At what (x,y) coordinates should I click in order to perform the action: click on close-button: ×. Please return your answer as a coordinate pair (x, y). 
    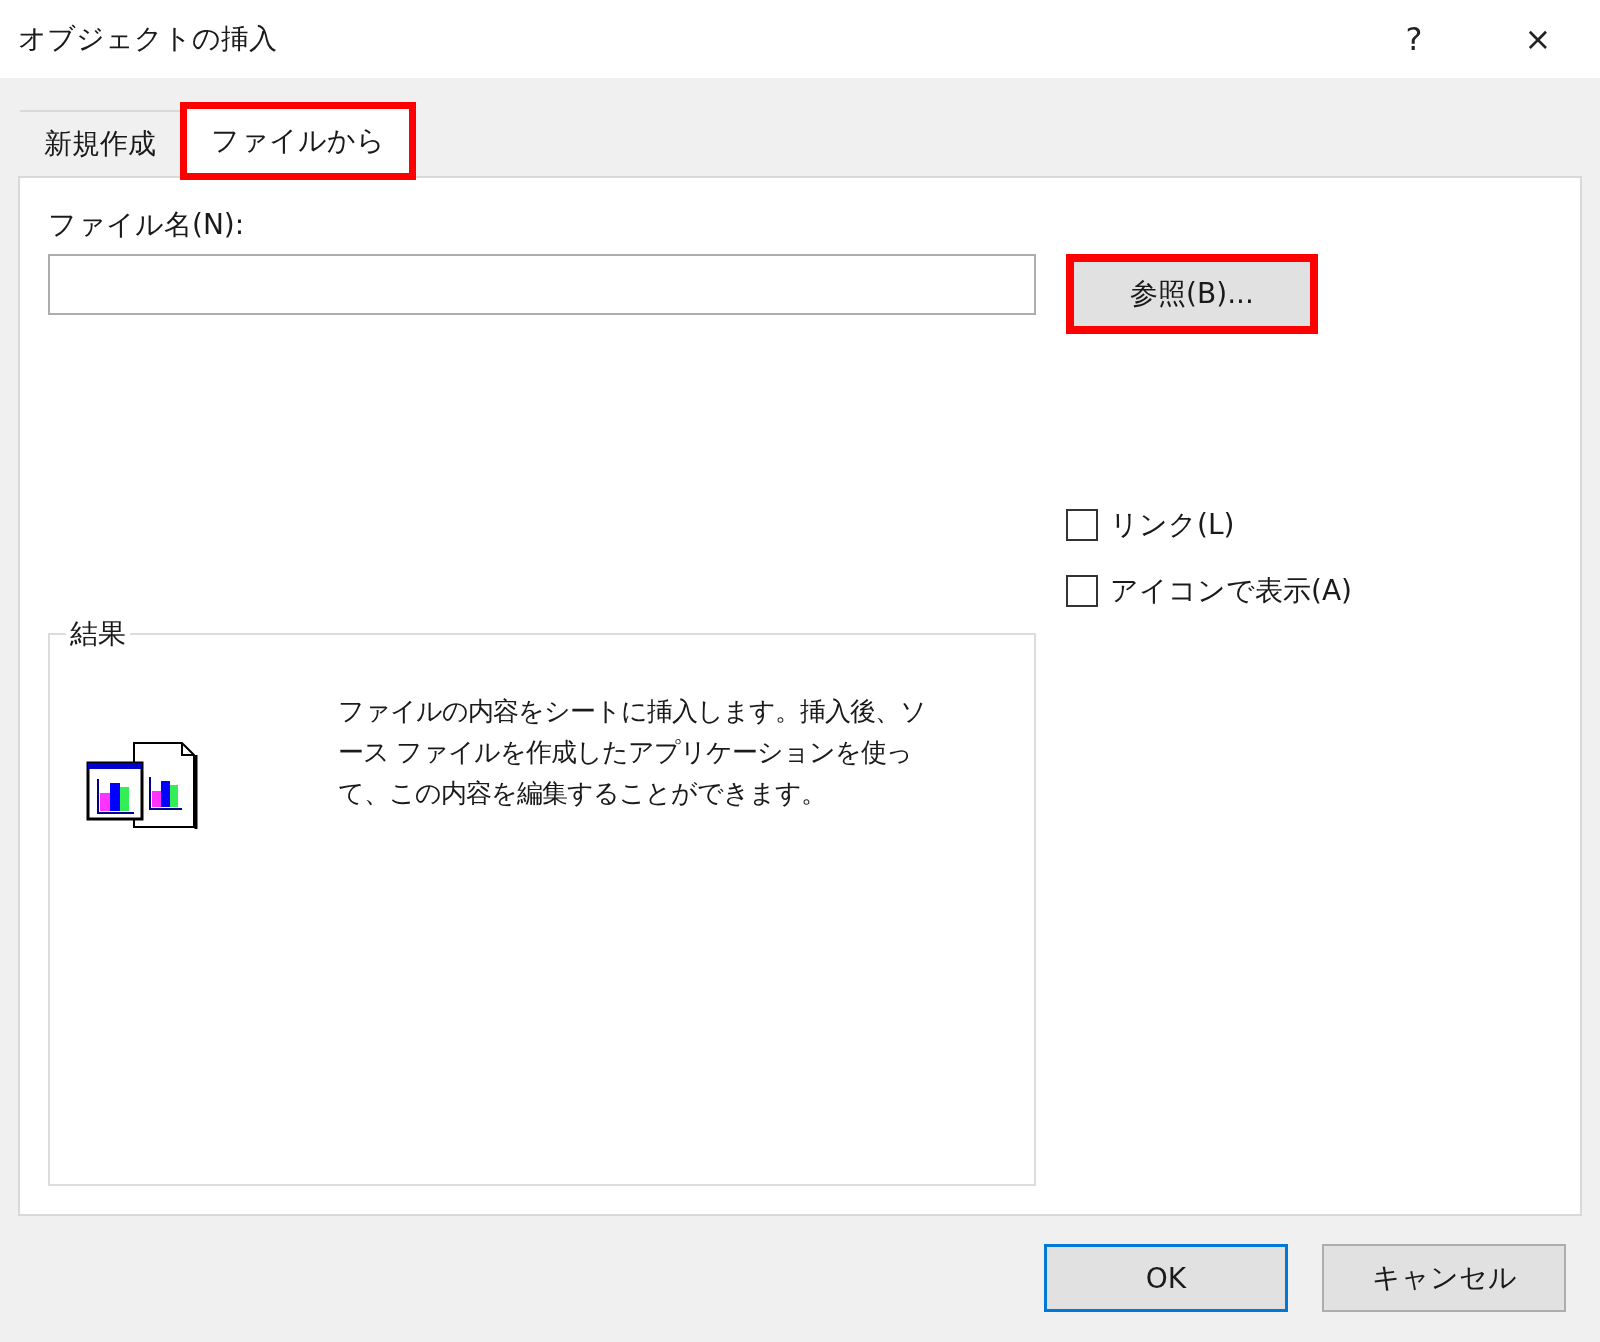
    Looking at the image, I should click on (1538, 39).